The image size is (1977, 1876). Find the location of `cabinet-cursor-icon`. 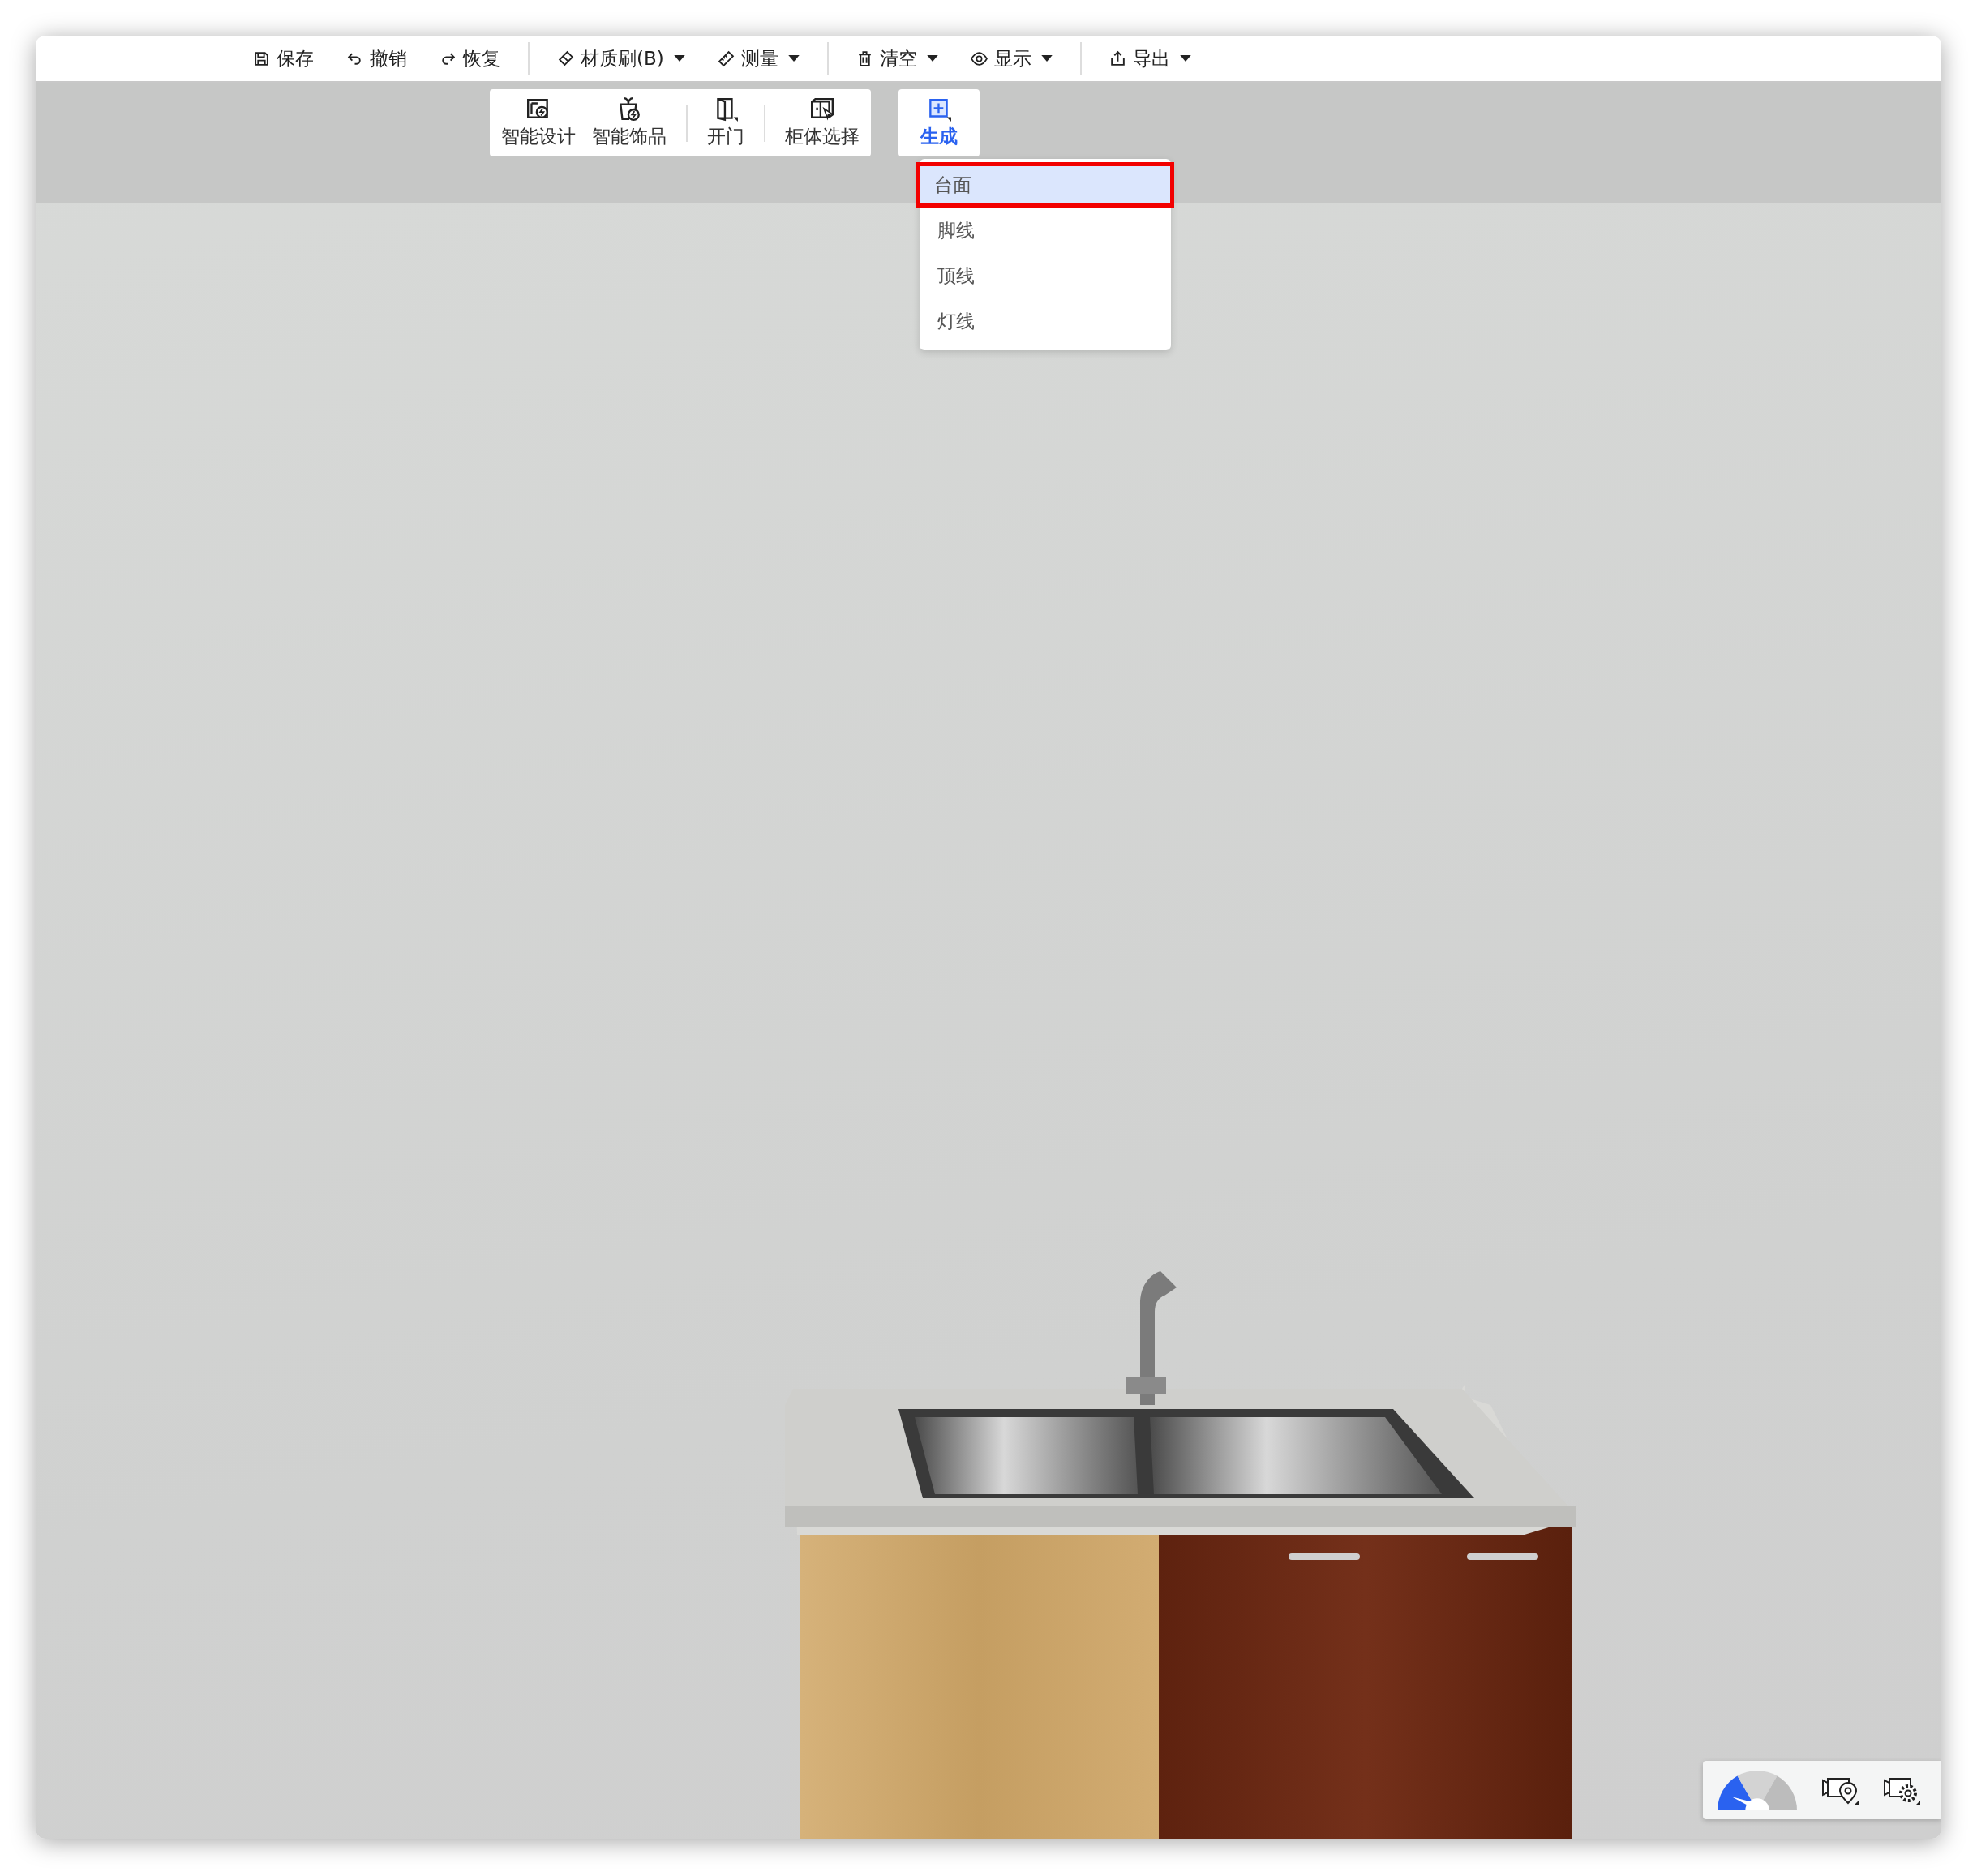

cabinet-cursor-icon is located at coordinates (822, 109).